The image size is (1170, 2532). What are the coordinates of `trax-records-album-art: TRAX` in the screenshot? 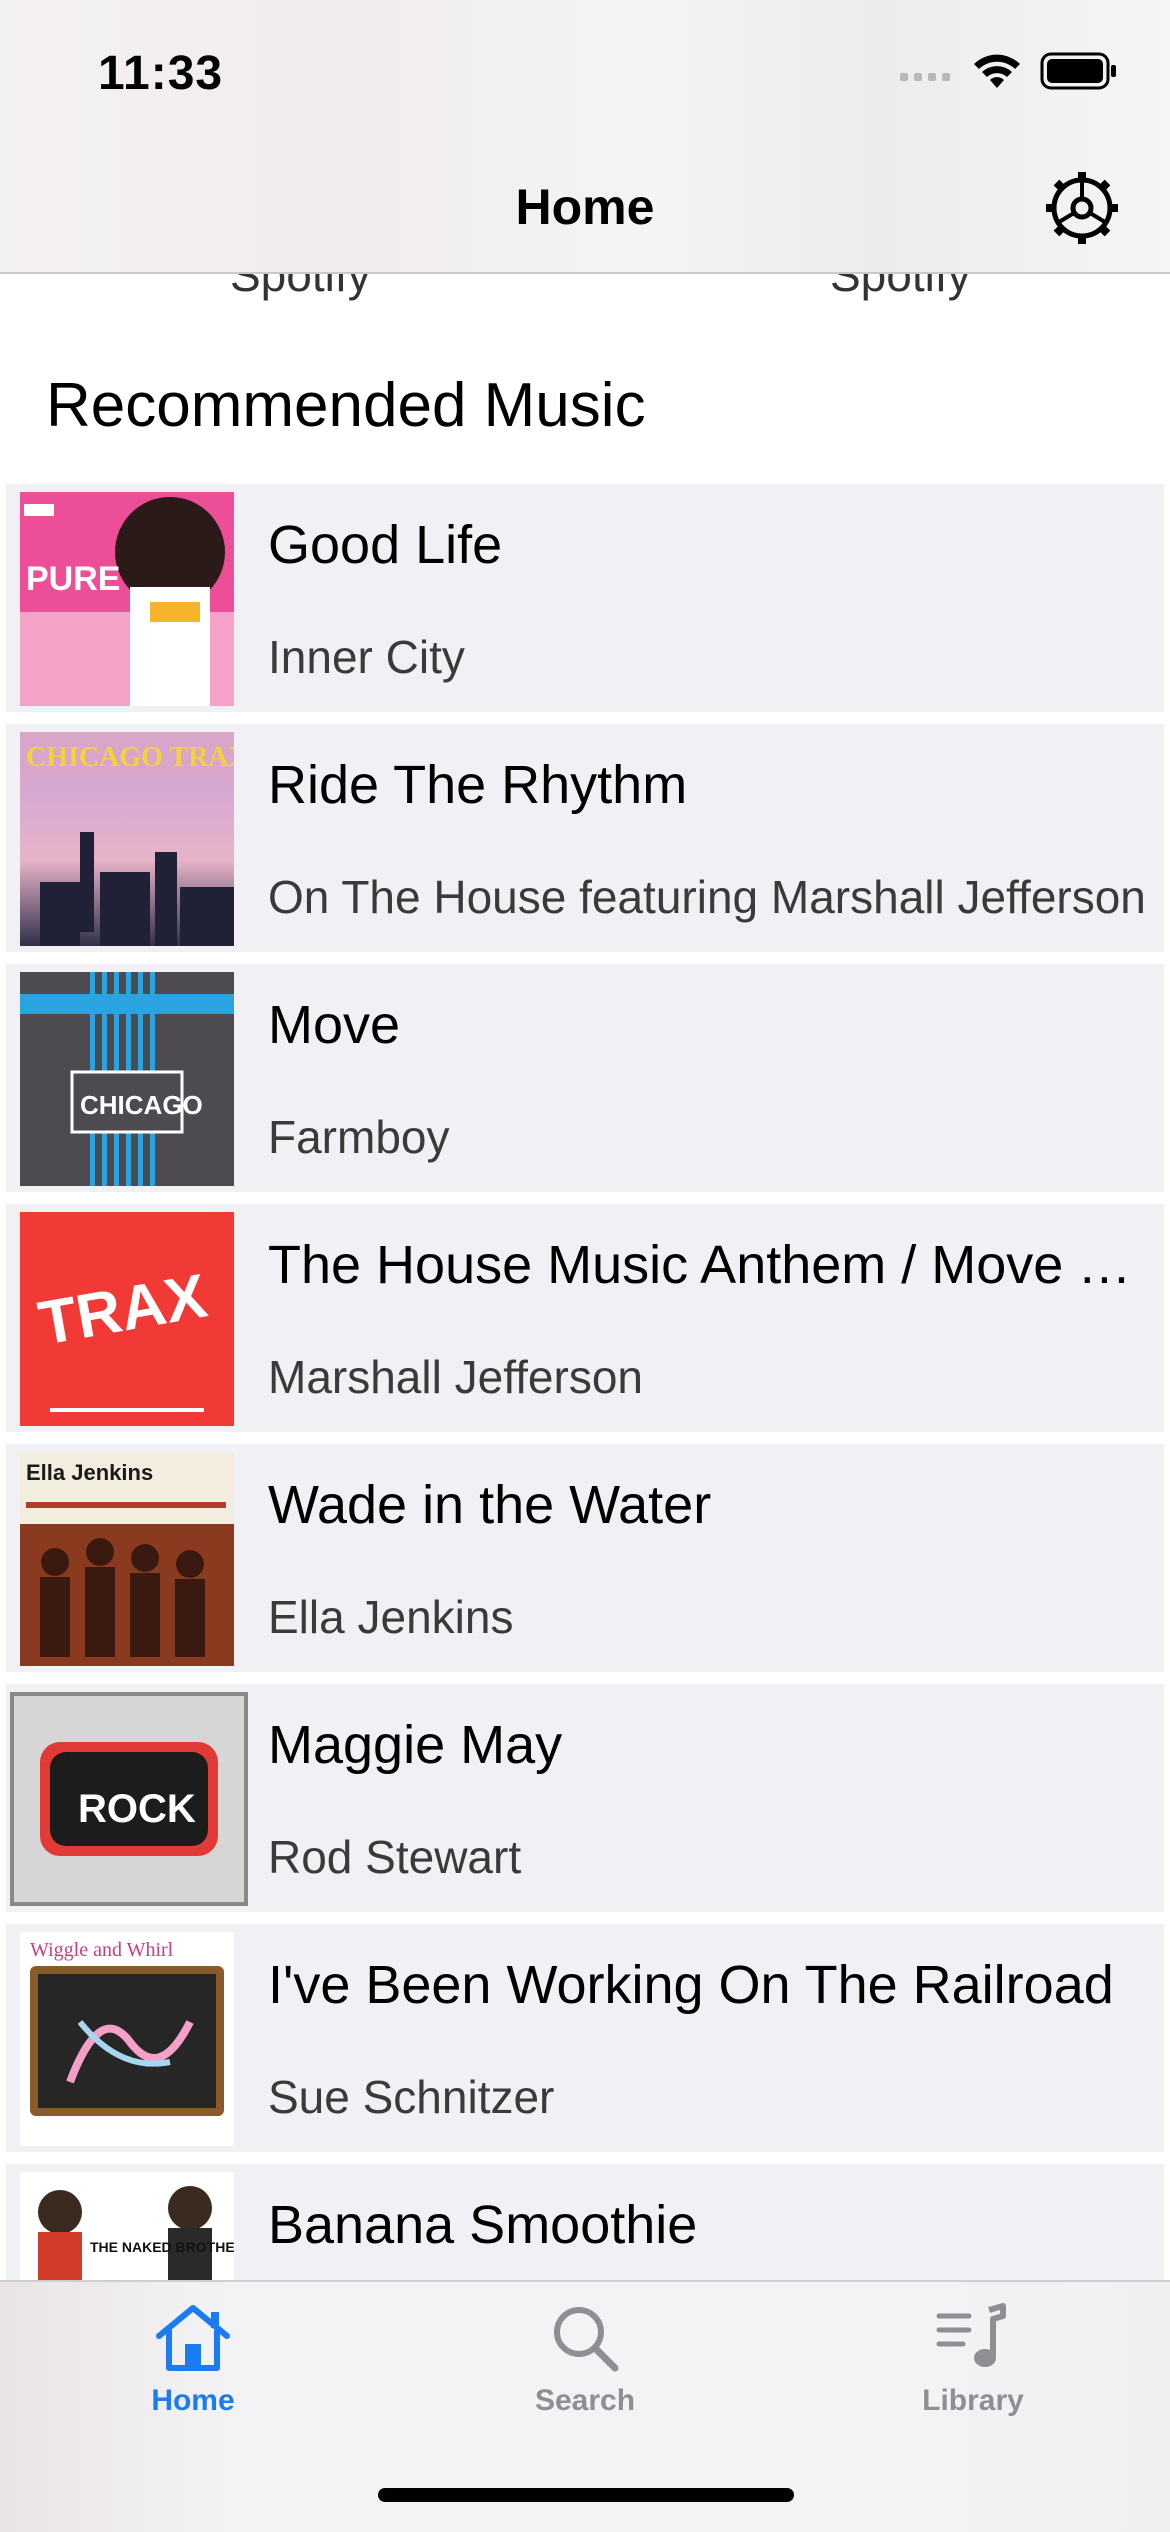 It's located at (127, 1319).